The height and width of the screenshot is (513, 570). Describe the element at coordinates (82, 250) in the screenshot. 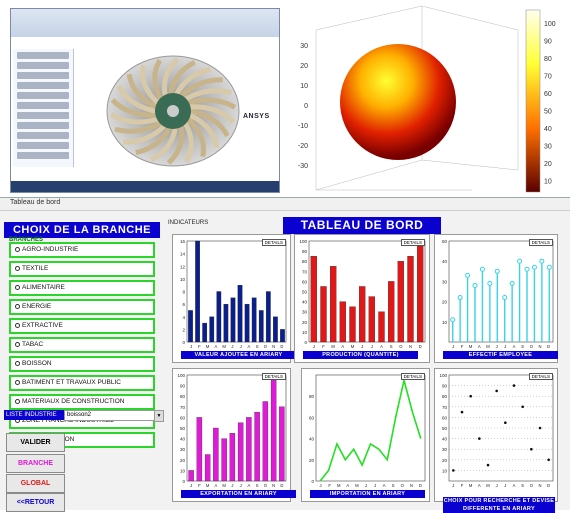

I see `branch-option: AGRO-INDUSTRIE` at that location.